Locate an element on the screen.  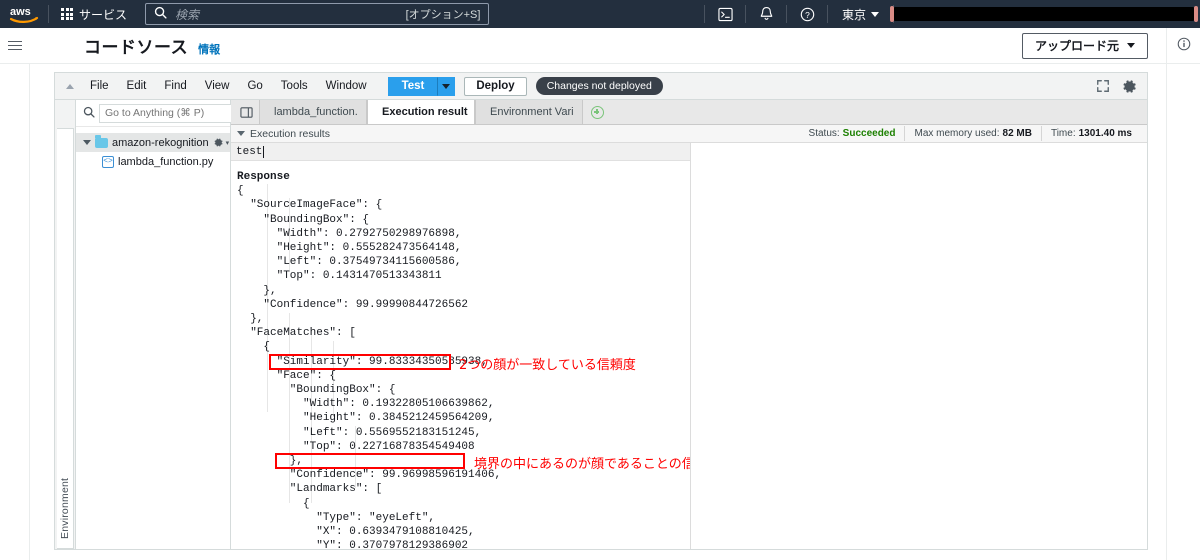
changes-not-deployed-badge: Changes not deployed is located at coordinates (599, 86).